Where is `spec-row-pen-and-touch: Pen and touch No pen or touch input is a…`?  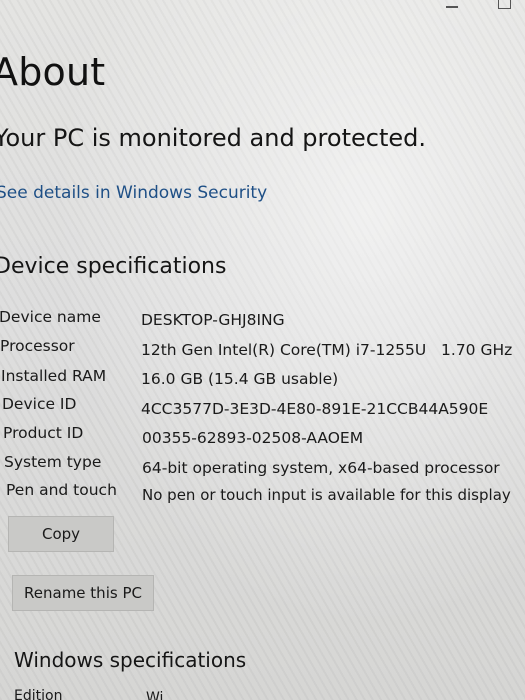
spec-row-pen-and-touch: Pen and touch No pen or touch input is a… is located at coordinates (262, 493).